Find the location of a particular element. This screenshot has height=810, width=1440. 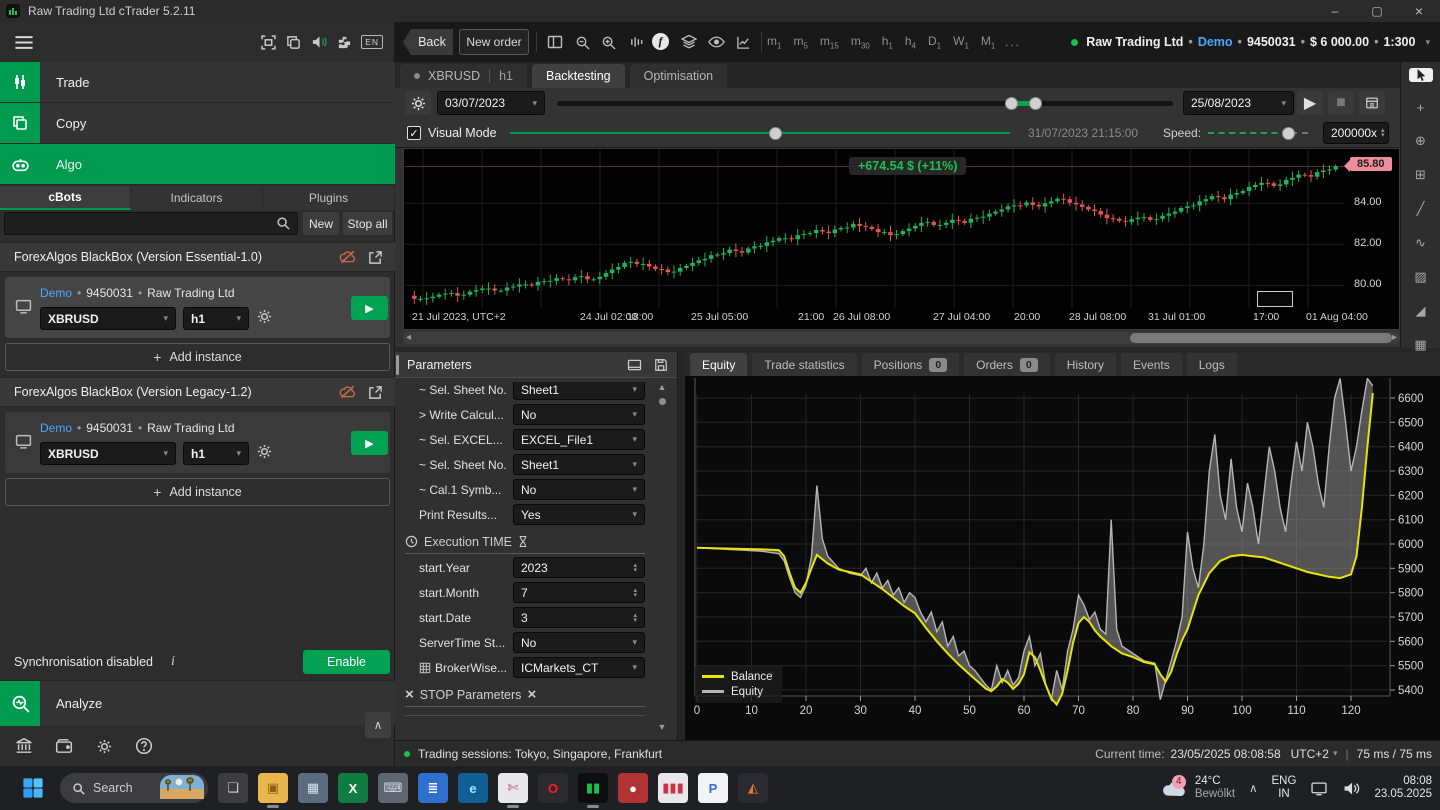

fan-tool-icon: ◢ is located at coordinates (1421, 311).